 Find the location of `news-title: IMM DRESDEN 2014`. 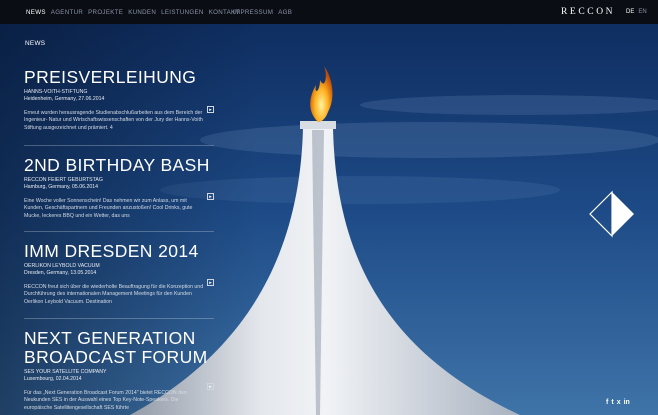

news-title: IMM DRESDEN 2014 is located at coordinates (119, 251).